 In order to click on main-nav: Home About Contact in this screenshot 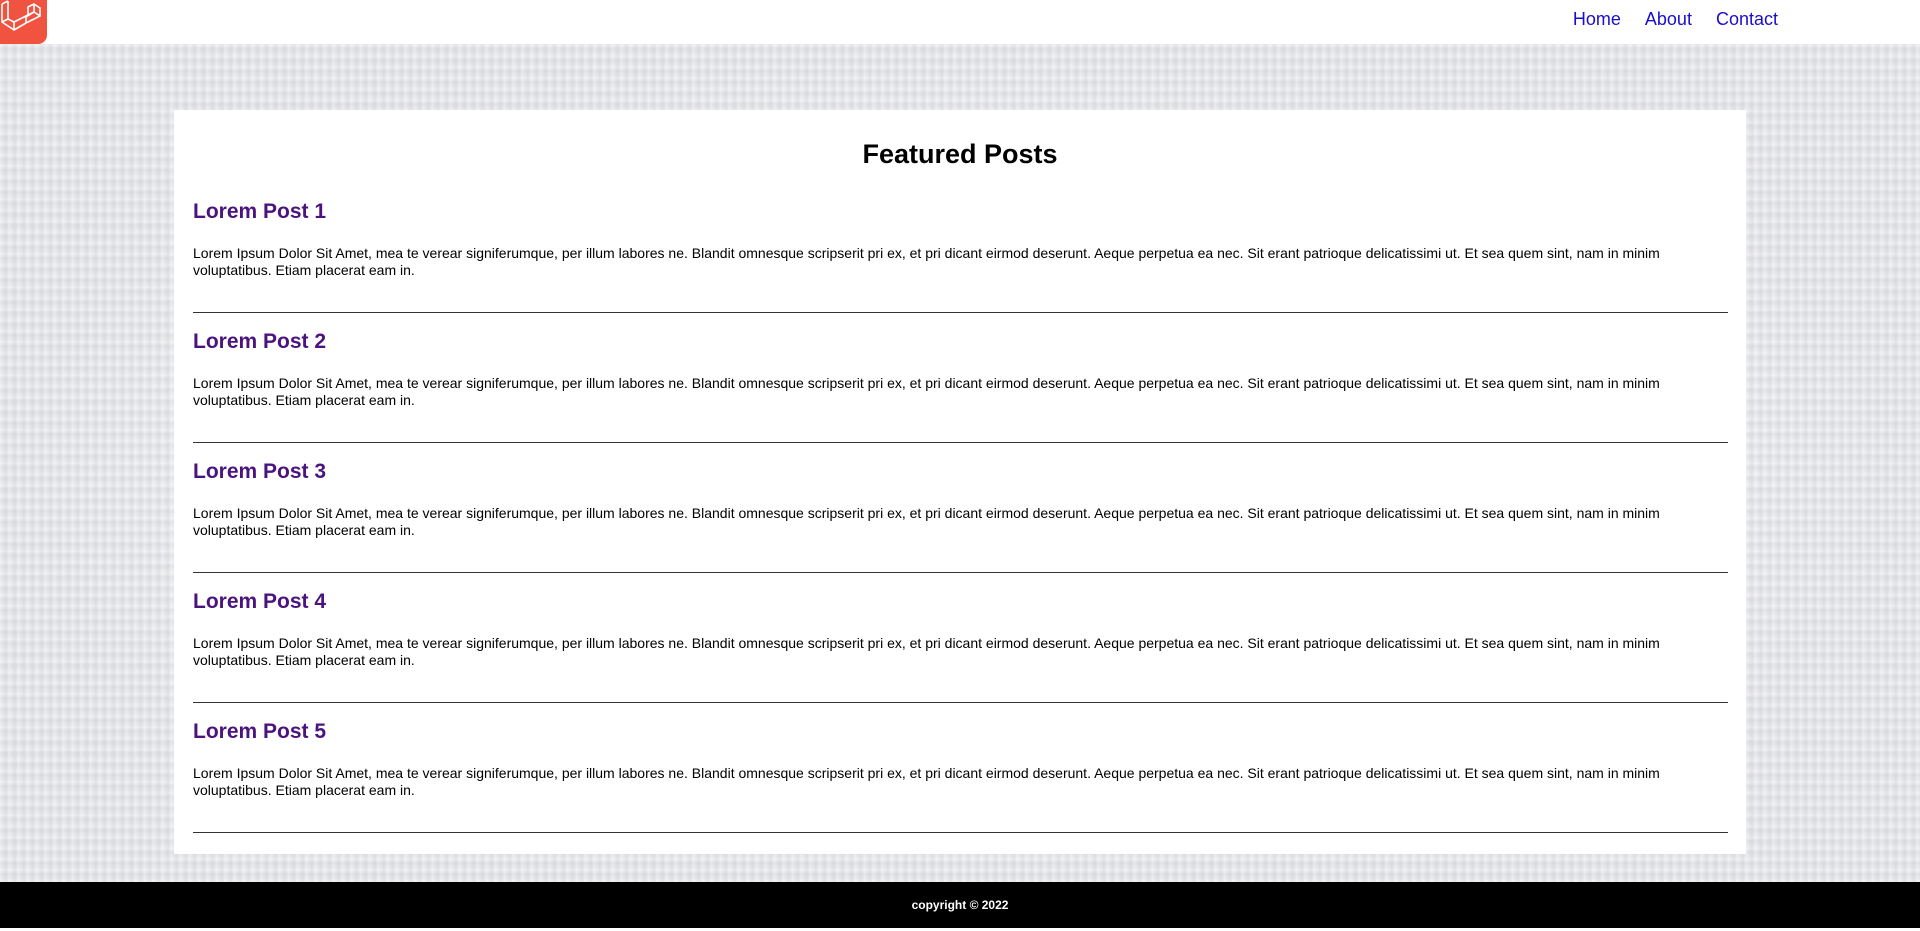, I will do `click(1669, 19)`.